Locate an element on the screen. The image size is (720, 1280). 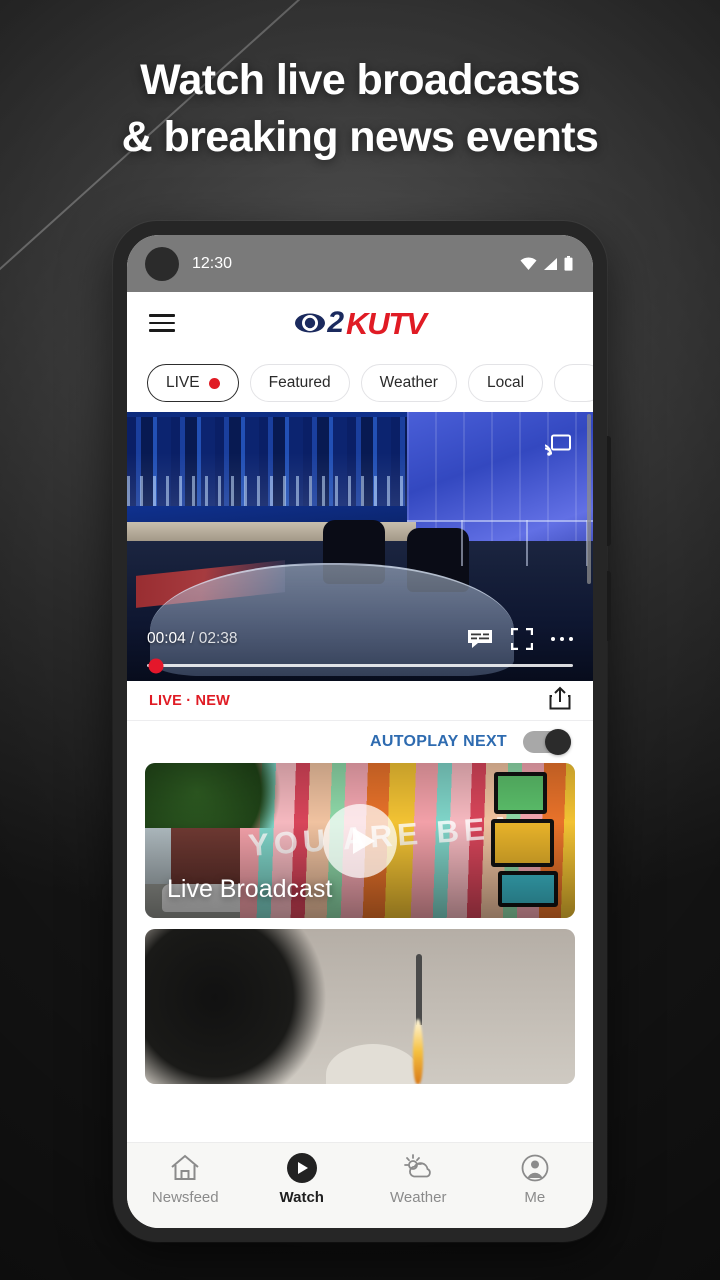
card-title: Live Broadcast is located at coordinates (250, 889).